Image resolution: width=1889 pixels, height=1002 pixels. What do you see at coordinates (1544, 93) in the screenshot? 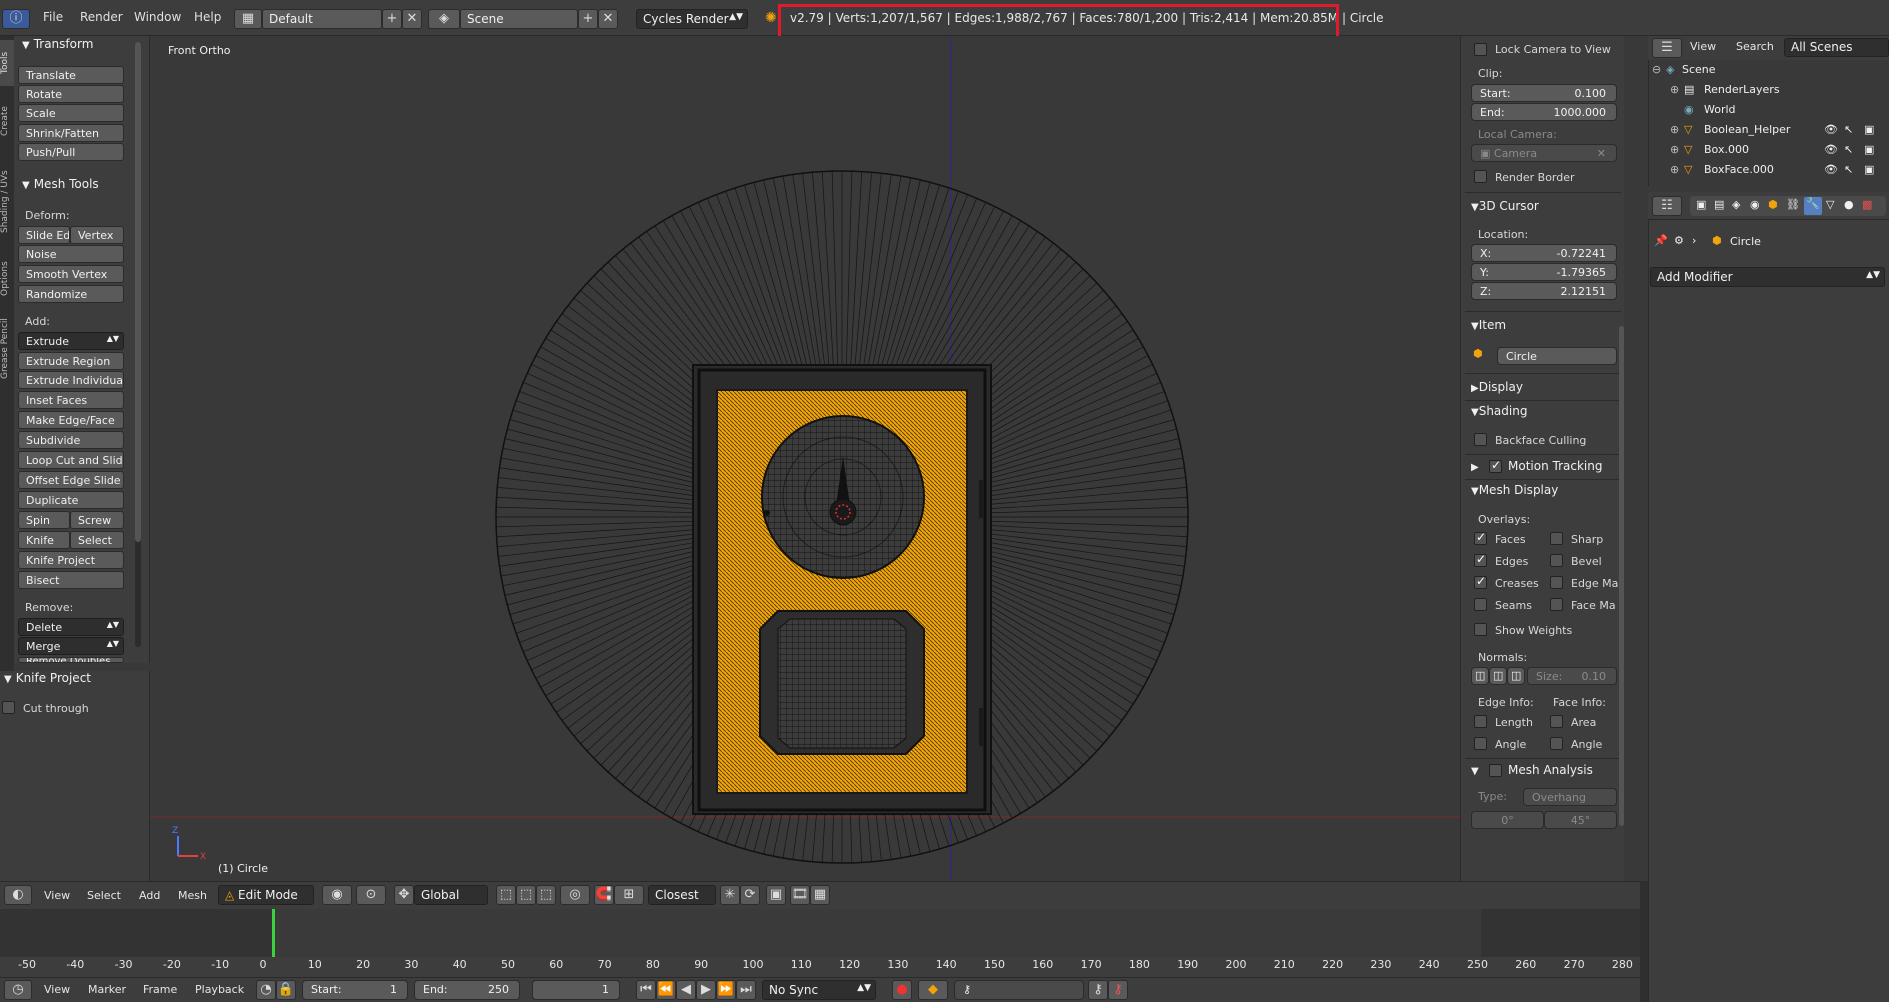
I see `clip-start-field: Start: 0.100` at bounding box center [1544, 93].